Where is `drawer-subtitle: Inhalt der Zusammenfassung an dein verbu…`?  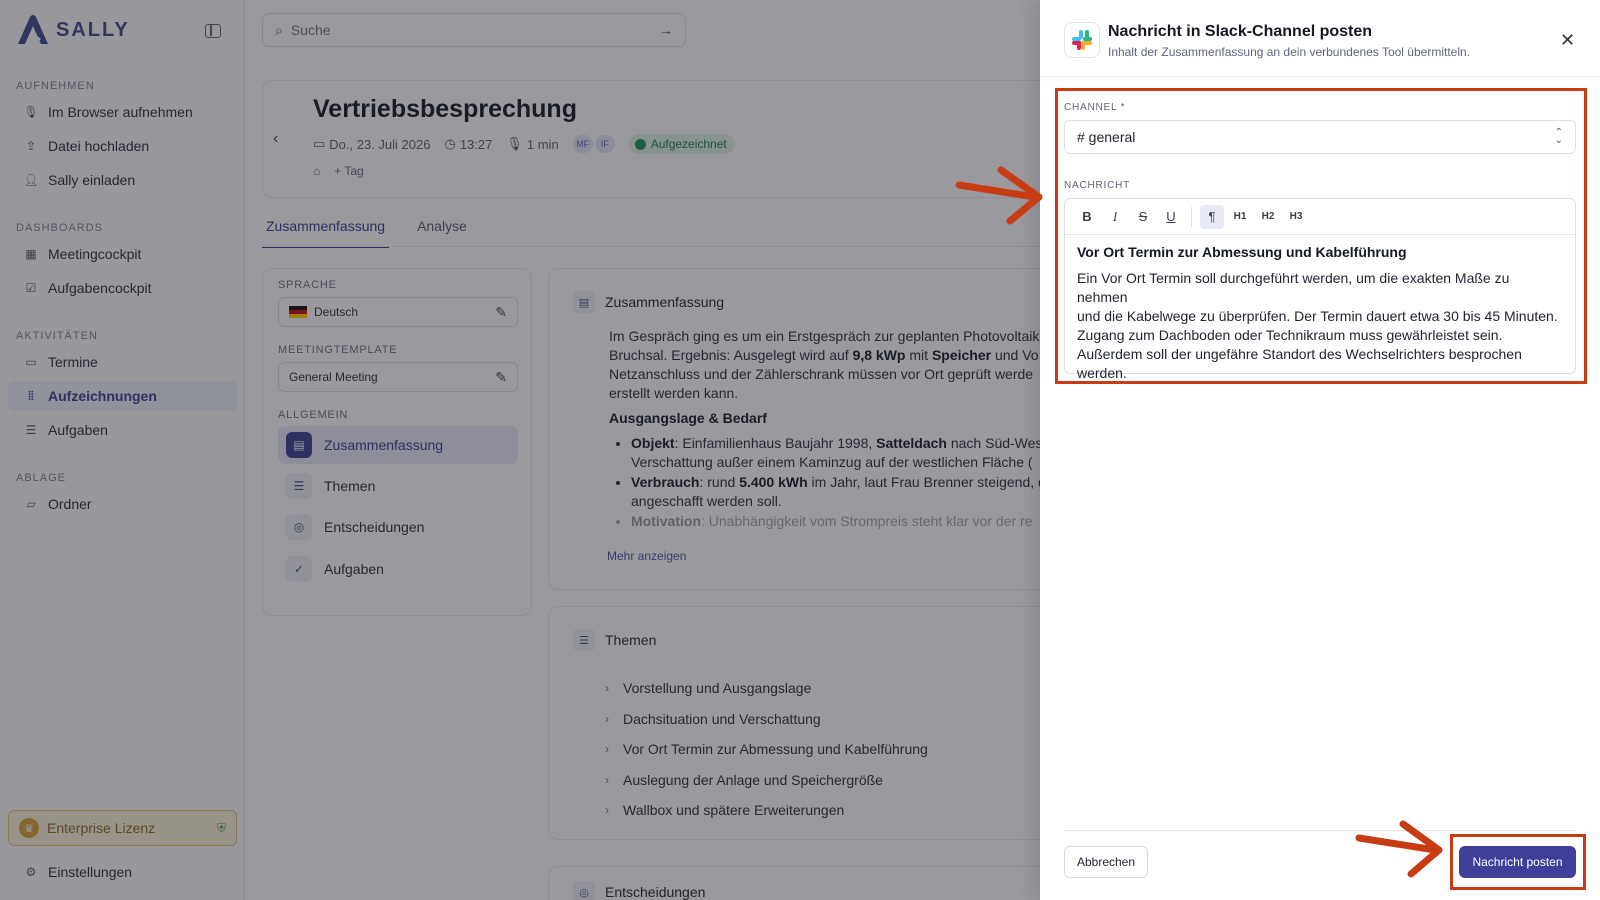 drawer-subtitle: Inhalt der Zusammenfassung an dein verbu… is located at coordinates (1289, 52).